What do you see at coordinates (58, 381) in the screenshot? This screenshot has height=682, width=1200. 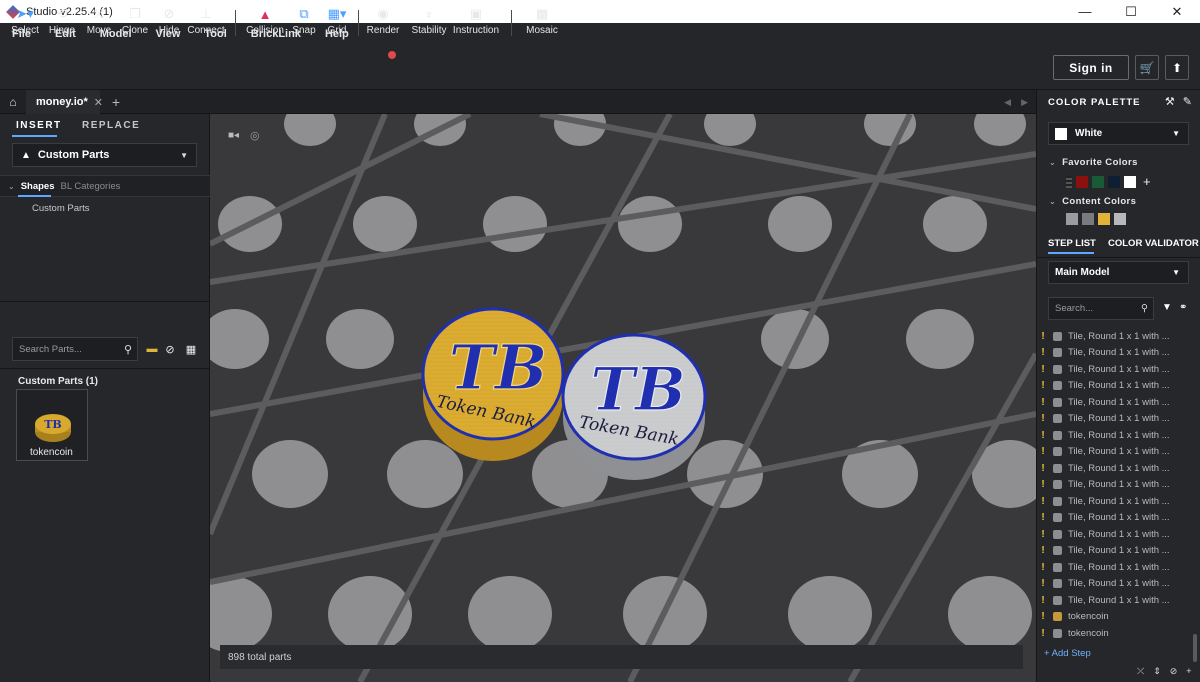 I see `custom-parts-header: Custom Parts (1)` at bounding box center [58, 381].